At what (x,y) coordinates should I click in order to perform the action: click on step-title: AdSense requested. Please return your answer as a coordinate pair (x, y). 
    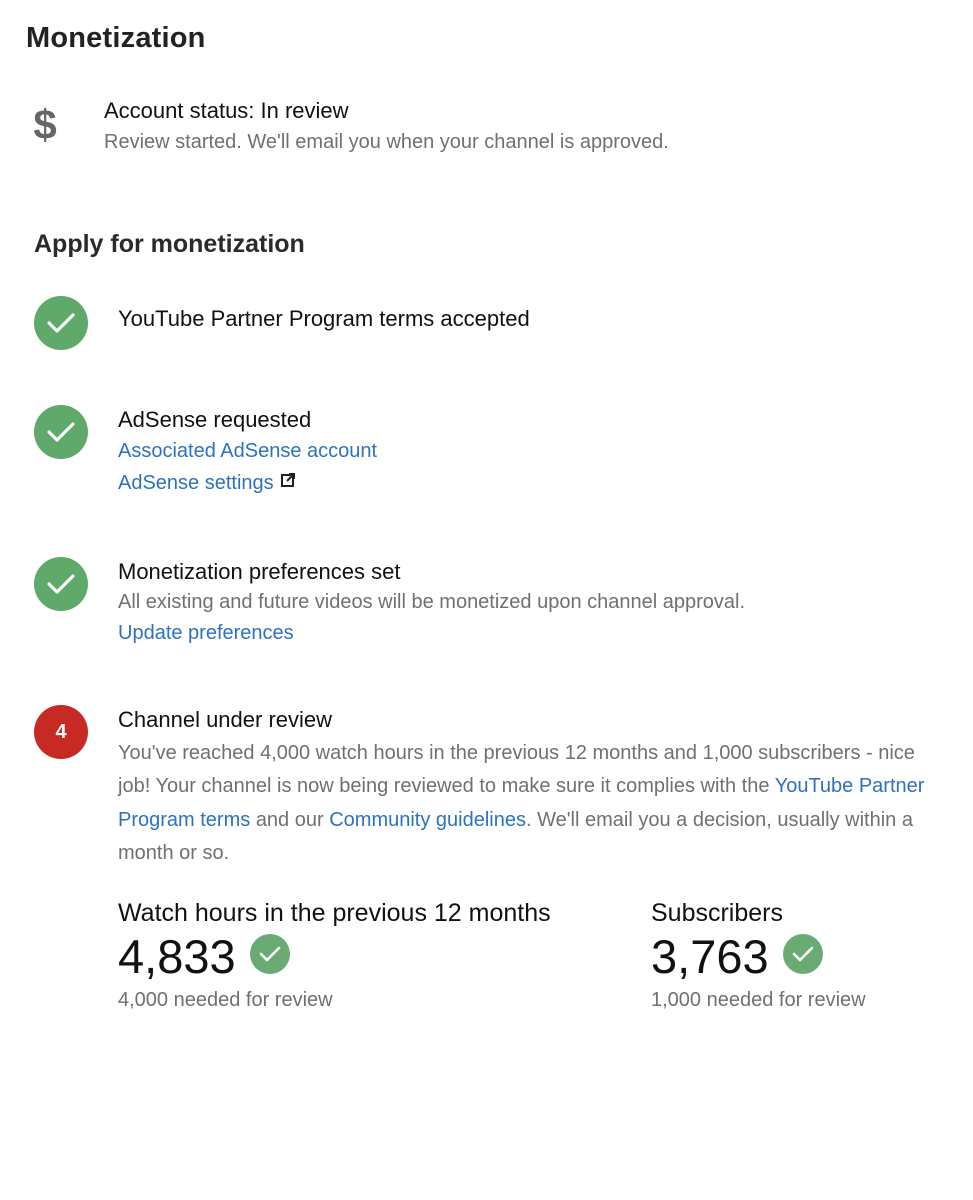
    Looking at the image, I should click on (215, 419).